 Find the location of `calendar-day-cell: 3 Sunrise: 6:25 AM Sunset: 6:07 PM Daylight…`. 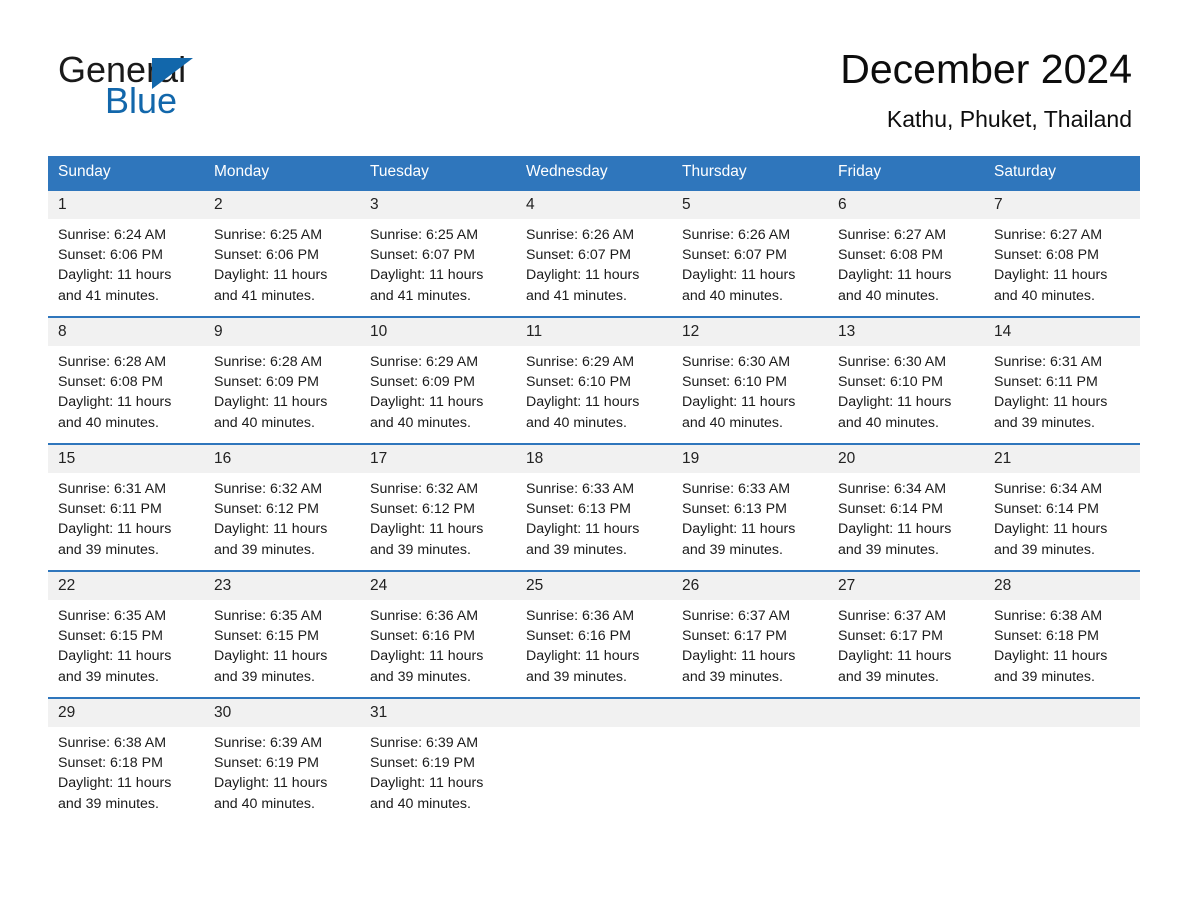

calendar-day-cell: 3 Sunrise: 6:25 AM Sunset: 6:07 PM Daylight… is located at coordinates (438, 253).